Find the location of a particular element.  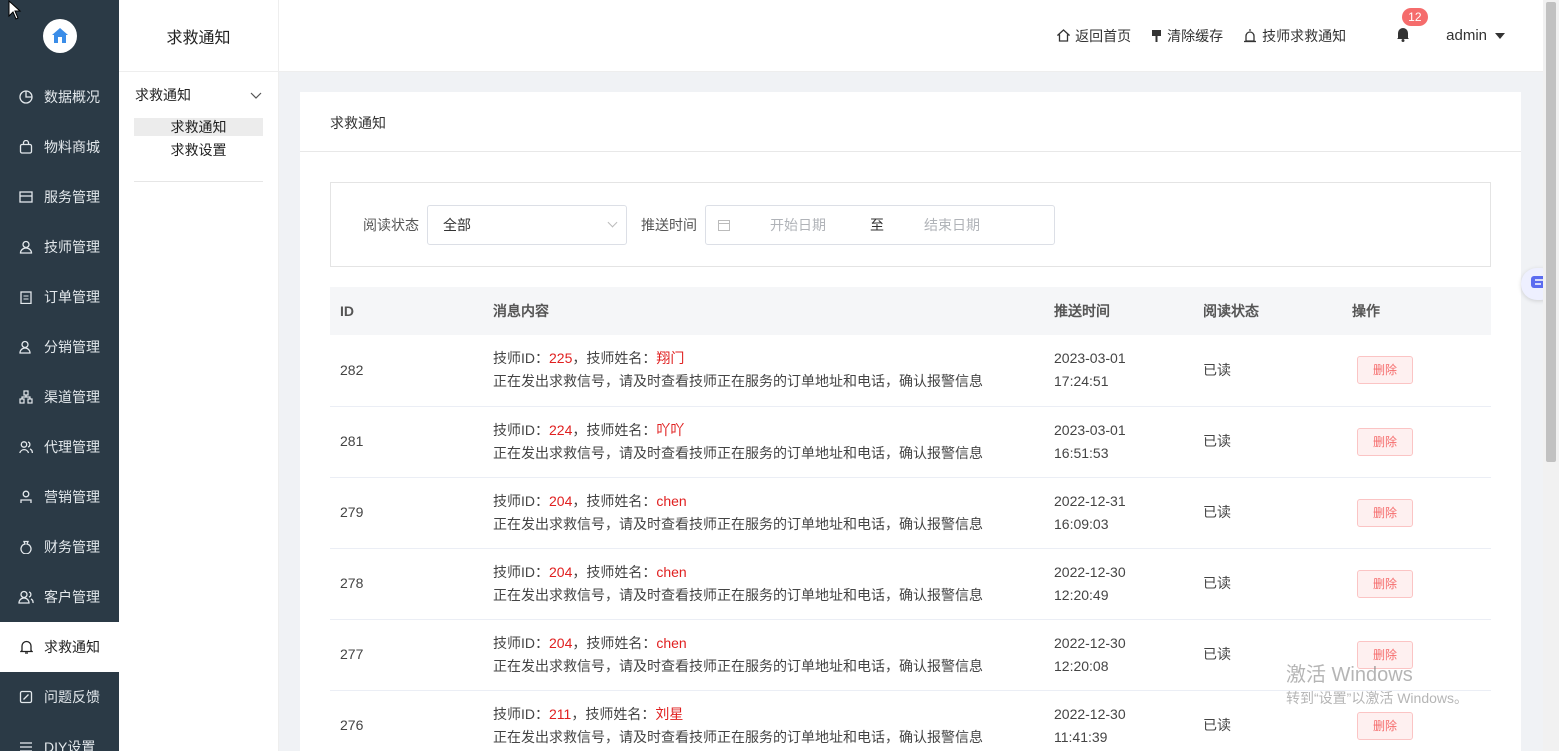

message-line-1: 技师ID：211，技师姓名：刘星 is located at coordinates (768, 714).